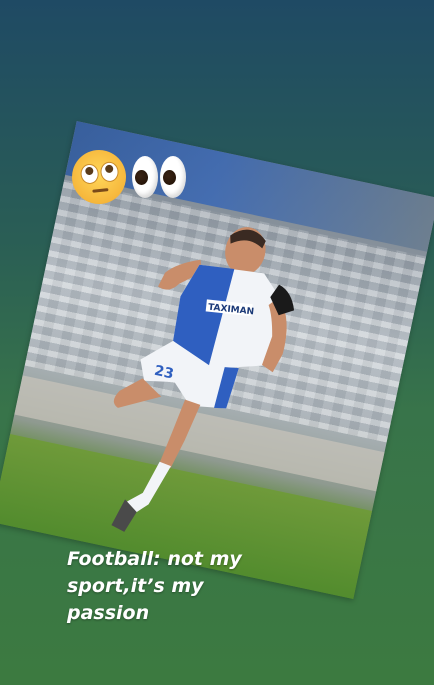 This screenshot has height=685, width=434. I want to click on caption-line-2: sport,it’s my, so click(135, 586).